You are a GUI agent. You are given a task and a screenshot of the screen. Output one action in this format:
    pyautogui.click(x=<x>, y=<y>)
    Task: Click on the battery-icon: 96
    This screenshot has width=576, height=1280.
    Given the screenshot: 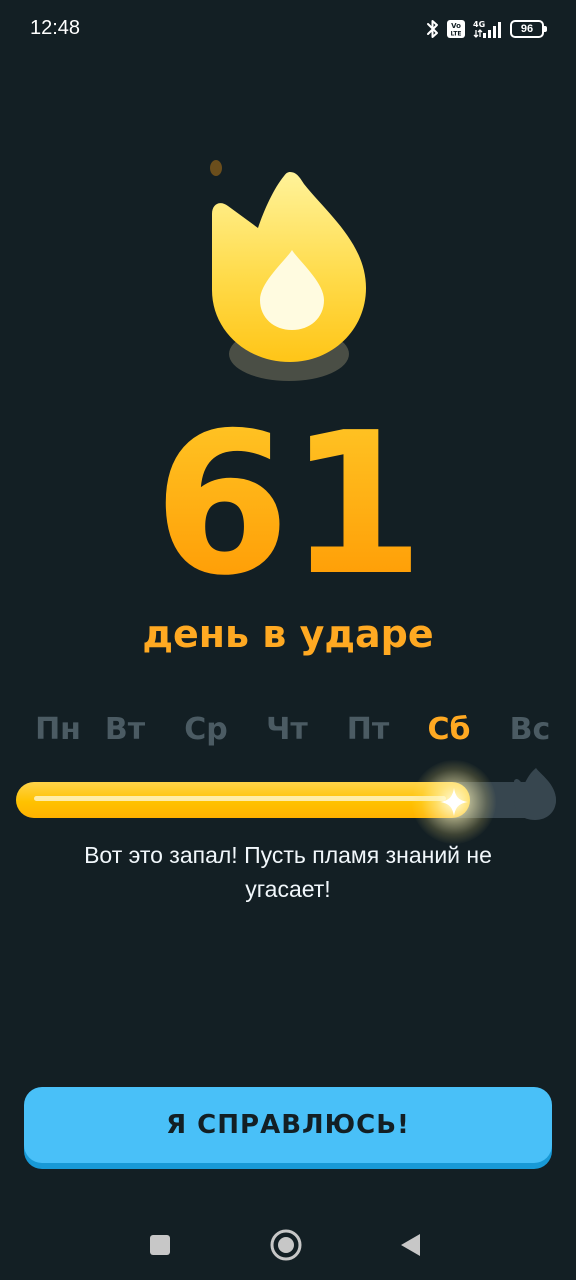 What is the action you would take?
    pyautogui.click(x=528, y=29)
    